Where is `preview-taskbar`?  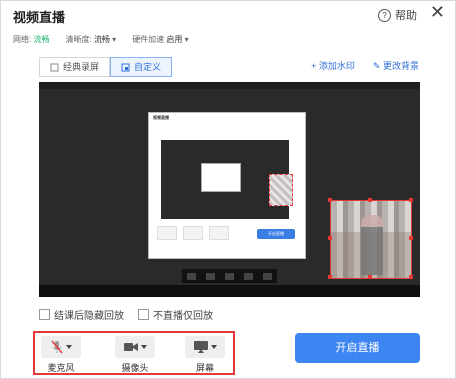 preview-taskbar is located at coordinates (229, 291).